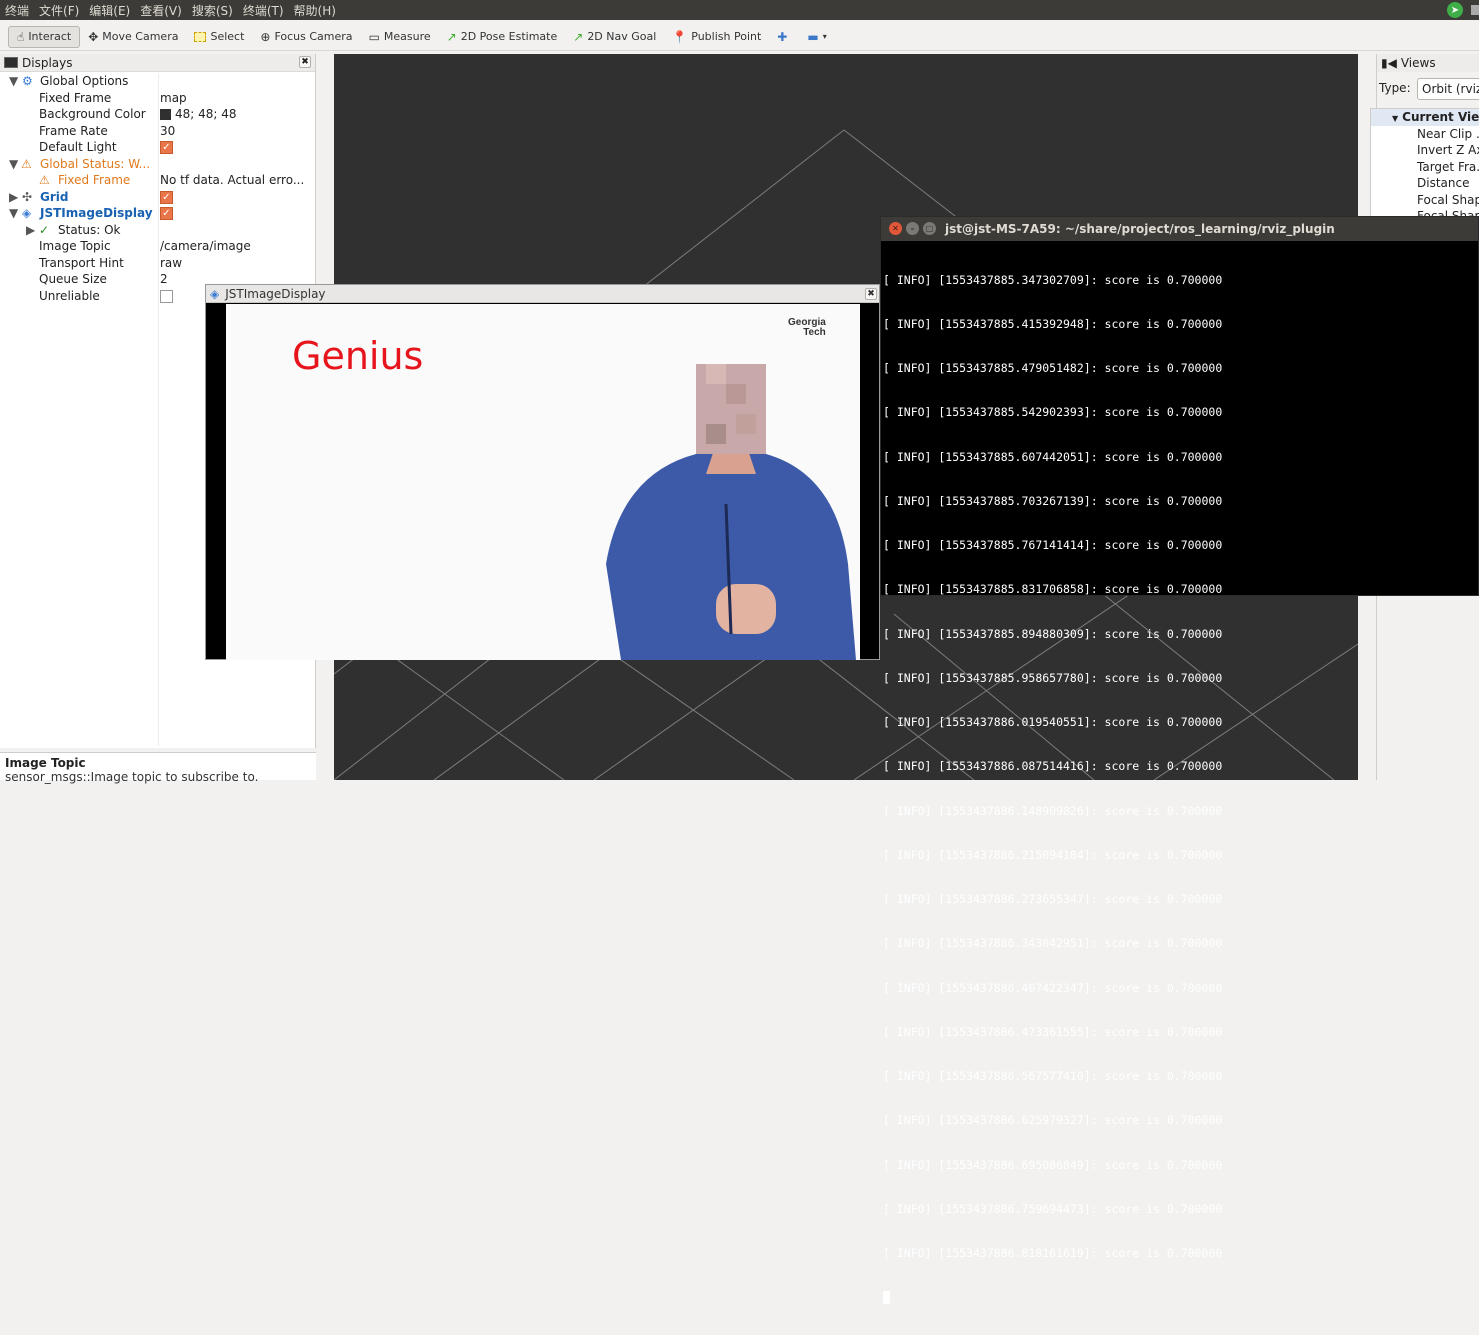 Image resolution: width=1479 pixels, height=1335 pixels. Describe the element at coordinates (164, 279) in the screenshot. I see `queue-size-value: 2` at that location.